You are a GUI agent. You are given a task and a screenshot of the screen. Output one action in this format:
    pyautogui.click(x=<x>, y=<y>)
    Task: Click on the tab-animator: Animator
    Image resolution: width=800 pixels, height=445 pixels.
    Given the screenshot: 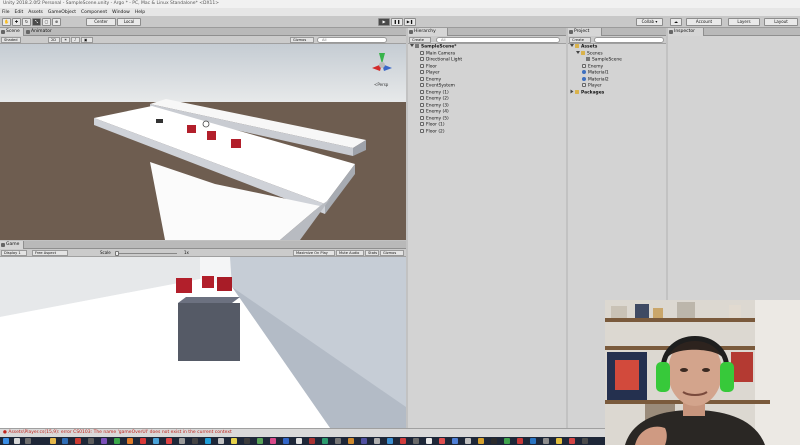 What is the action you would take?
    pyautogui.click(x=45, y=32)
    